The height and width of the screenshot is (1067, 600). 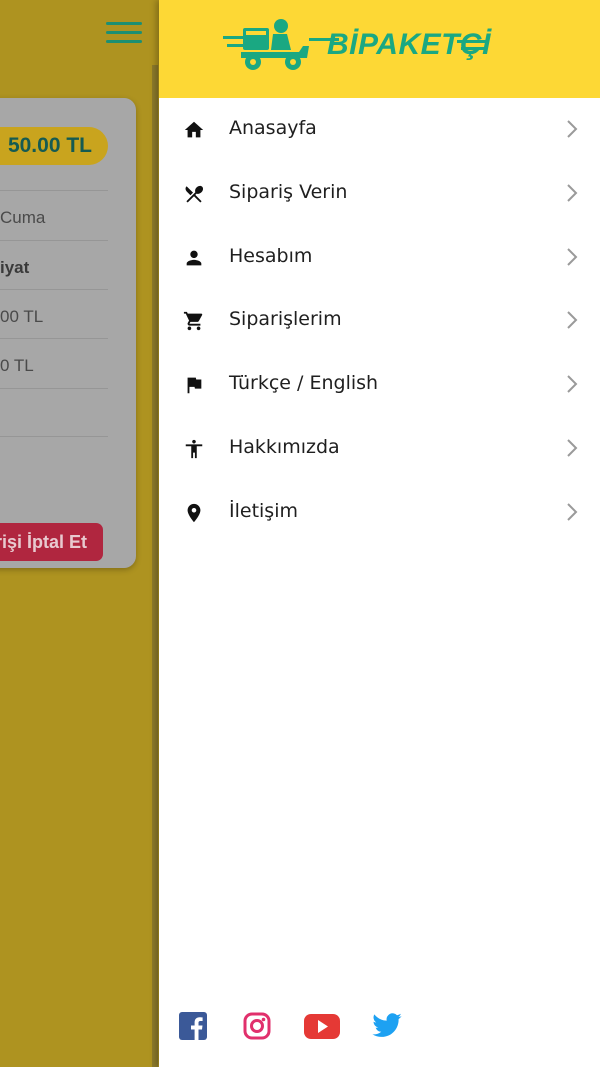 What do you see at coordinates (379, 385) in the screenshot?
I see `menu-item-language: Türkçe / English` at bounding box center [379, 385].